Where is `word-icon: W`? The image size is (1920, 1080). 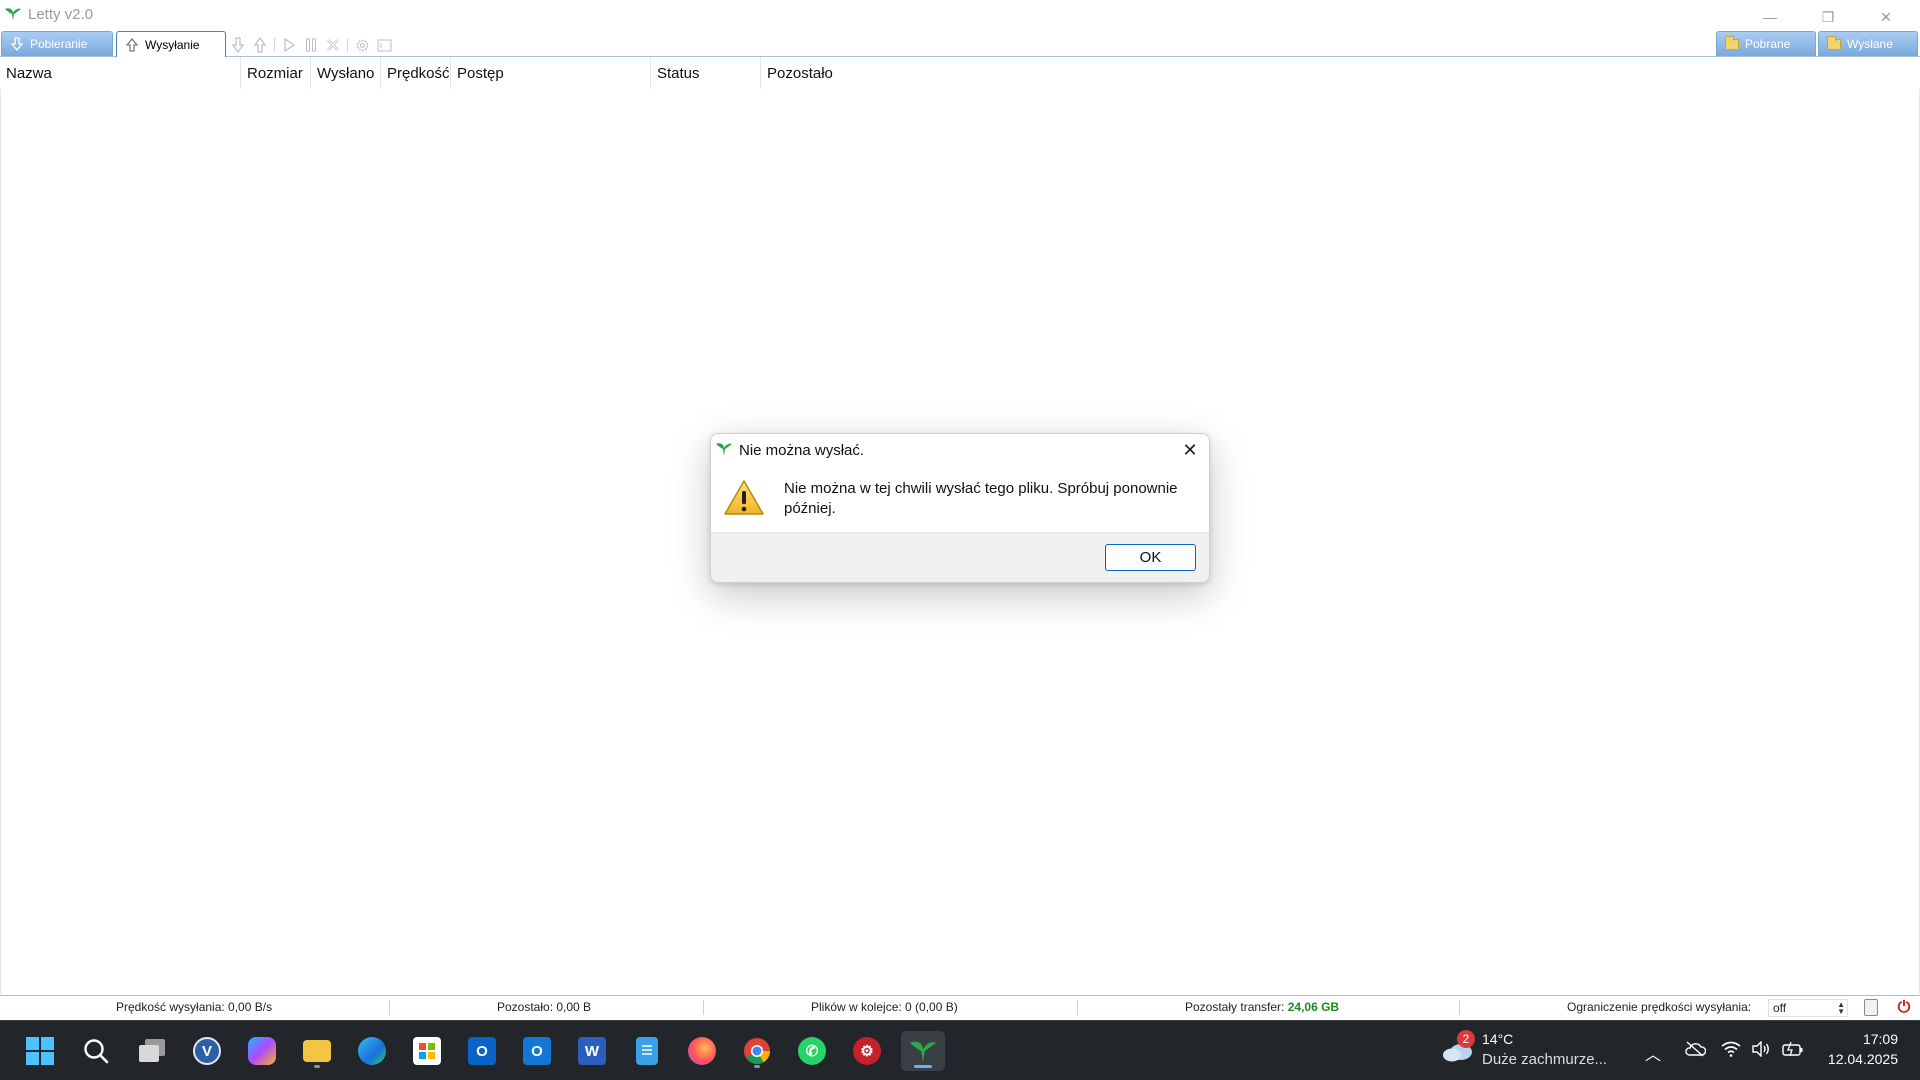
word-icon: W is located at coordinates (592, 1051).